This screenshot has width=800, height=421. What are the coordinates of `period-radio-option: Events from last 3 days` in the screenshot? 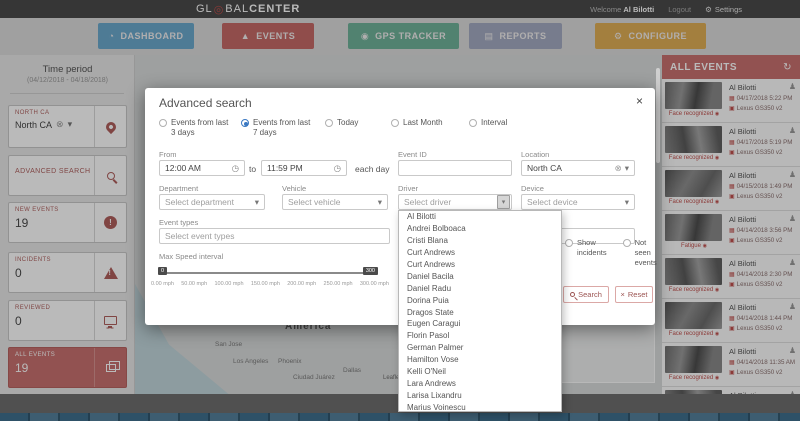 It's located at (200, 128).